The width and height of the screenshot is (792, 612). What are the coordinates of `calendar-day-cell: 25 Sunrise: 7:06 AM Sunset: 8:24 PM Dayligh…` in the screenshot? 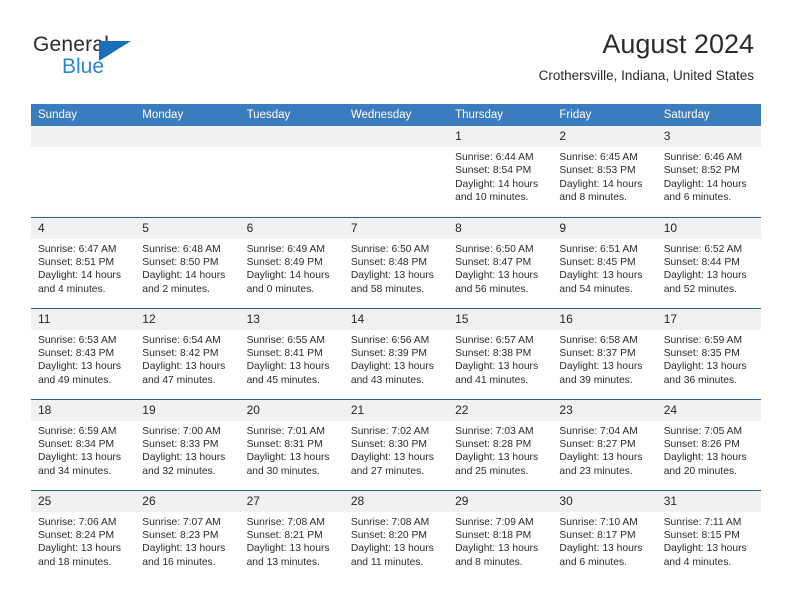 It's located at (83, 535).